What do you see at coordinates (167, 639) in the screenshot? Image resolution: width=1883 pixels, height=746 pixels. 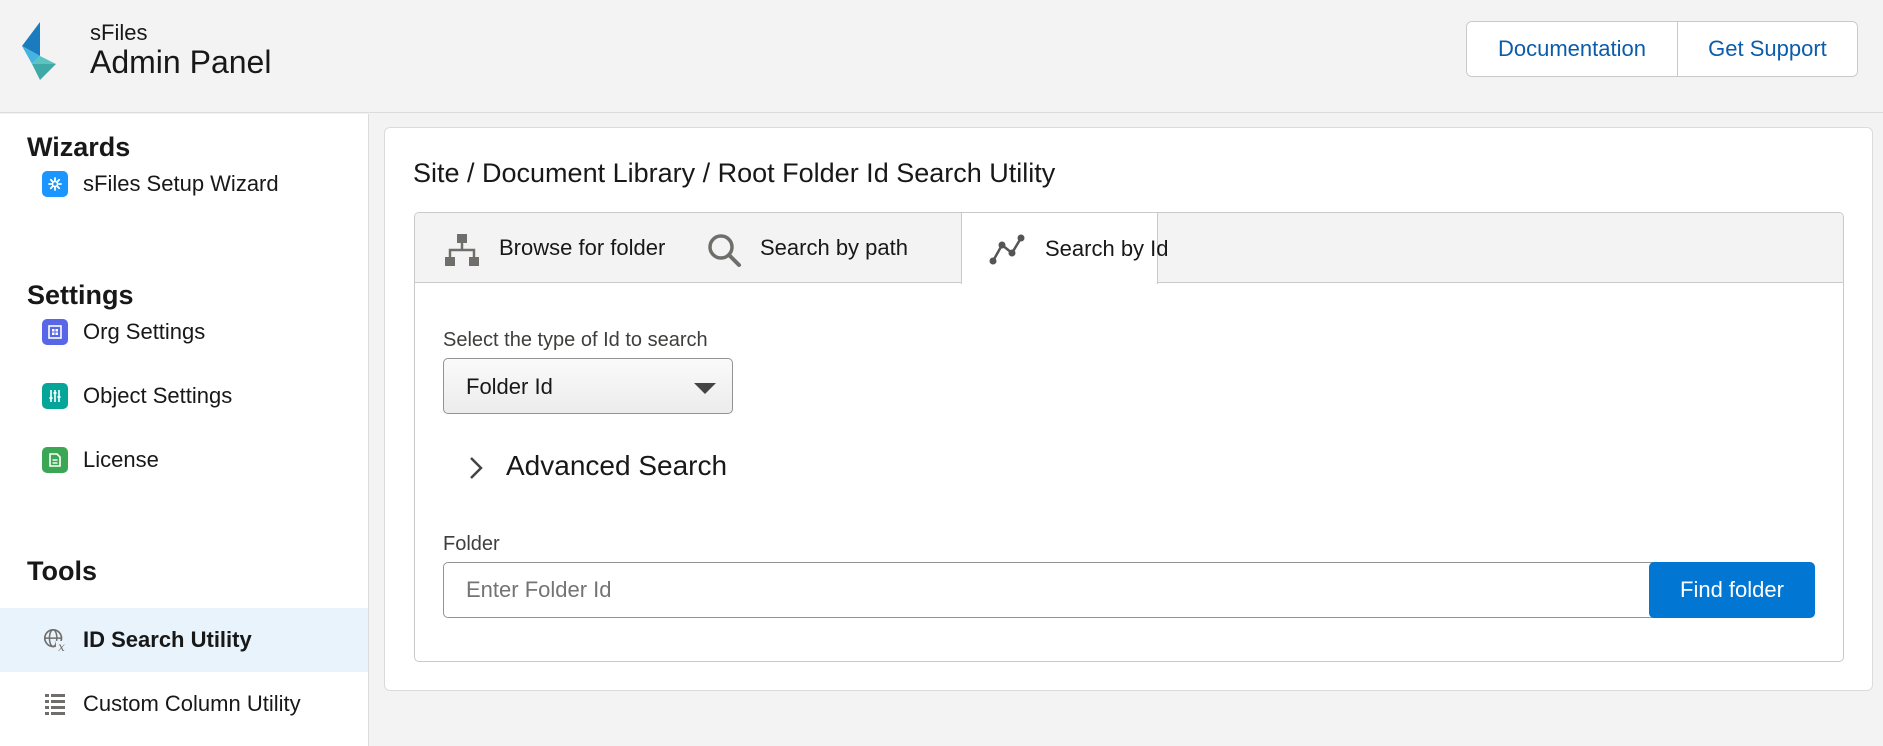 I see `sidebar-item-label: ID Search Utility` at bounding box center [167, 639].